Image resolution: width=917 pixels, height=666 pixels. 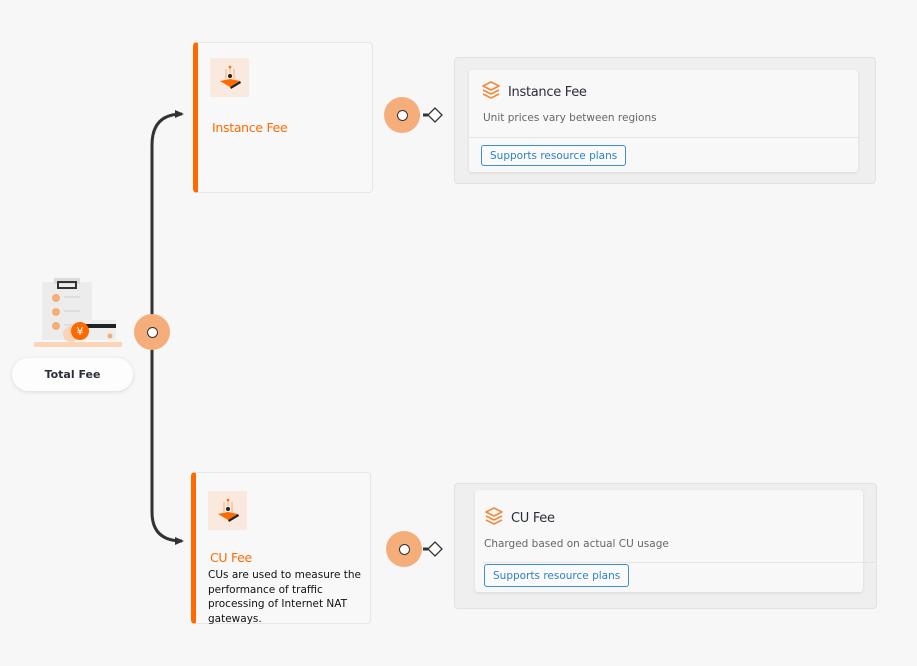 What do you see at coordinates (167, 438) in the screenshot?
I see `connector-to-cu-fee` at bounding box center [167, 438].